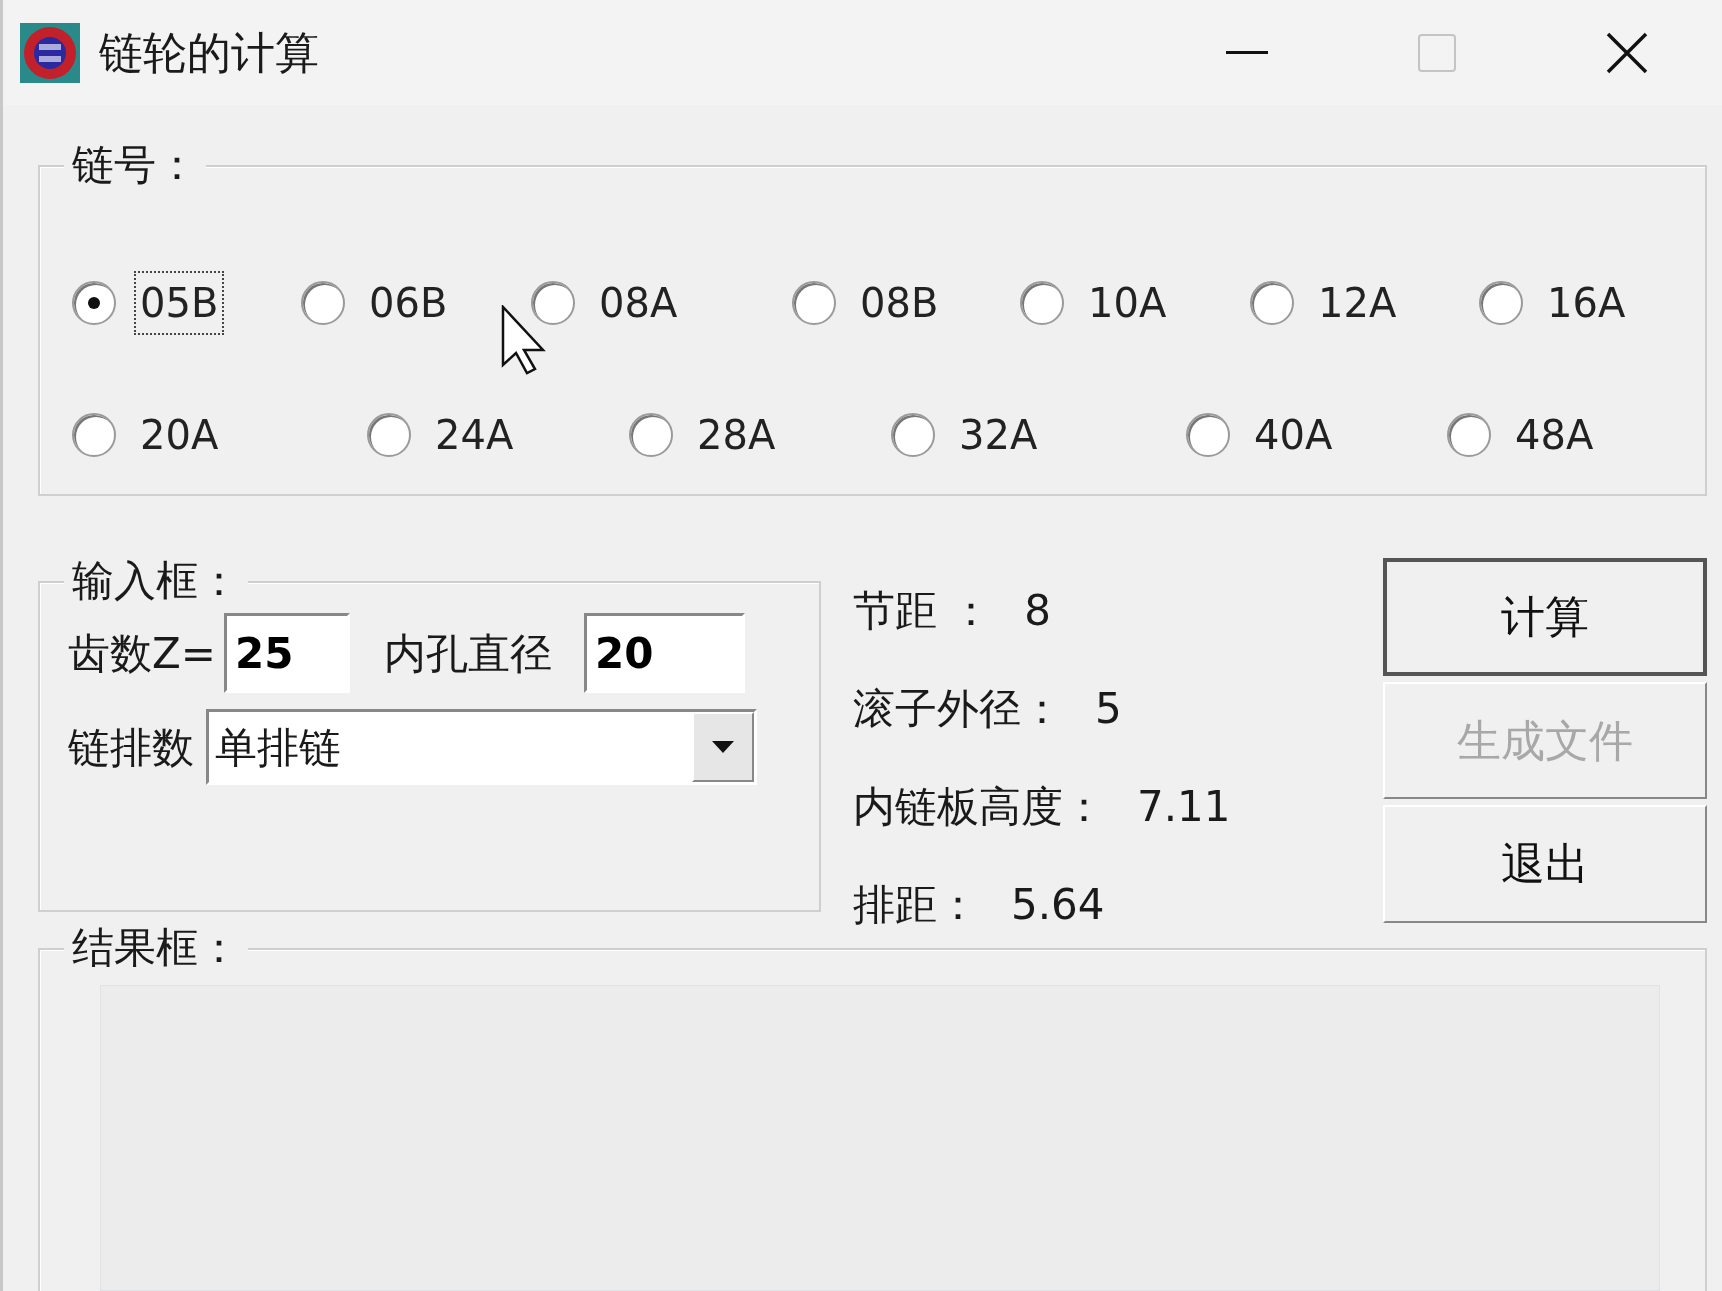 The width and height of the screenshot is (1722, 1291). I want to click on radio-label: 16A, so click(1586, 303).